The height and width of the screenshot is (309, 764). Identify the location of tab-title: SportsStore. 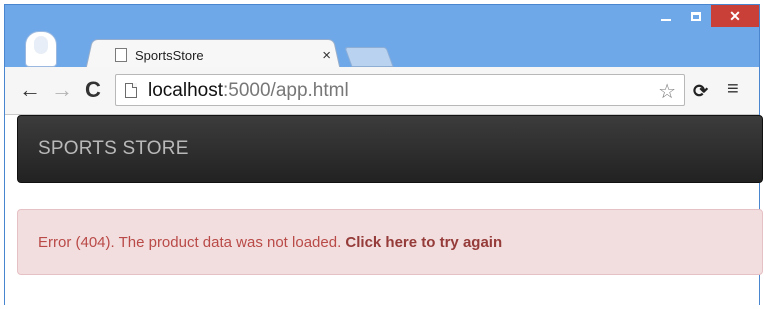
(169, 55).